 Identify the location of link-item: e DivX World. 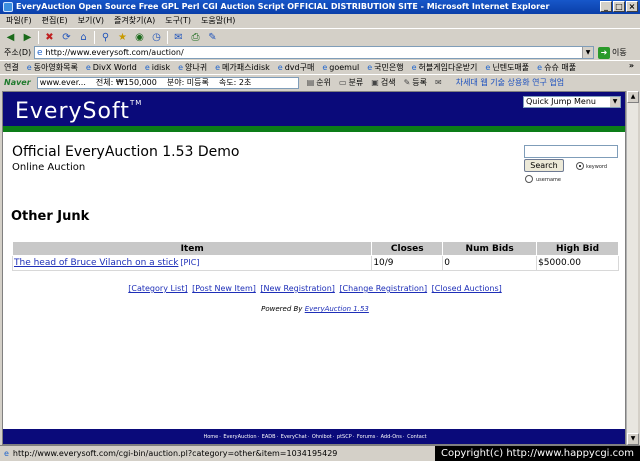
(111, 67).